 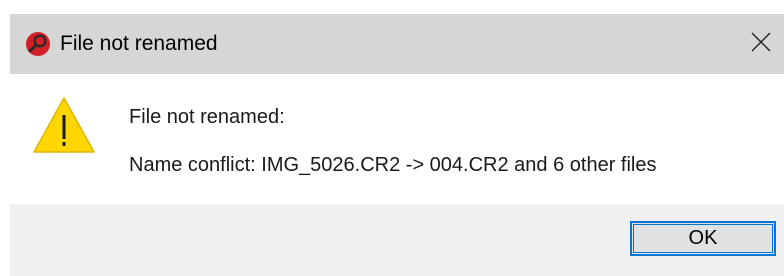 I want to click on message-heading: File not renamed:, so click(x=207, y=117).